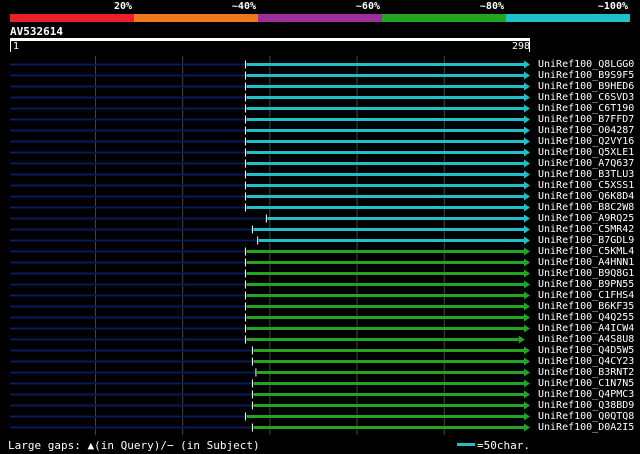 This screenshot has width=640, height=454. I want to click on scale-legend-label: =50char., so click(503, 445).